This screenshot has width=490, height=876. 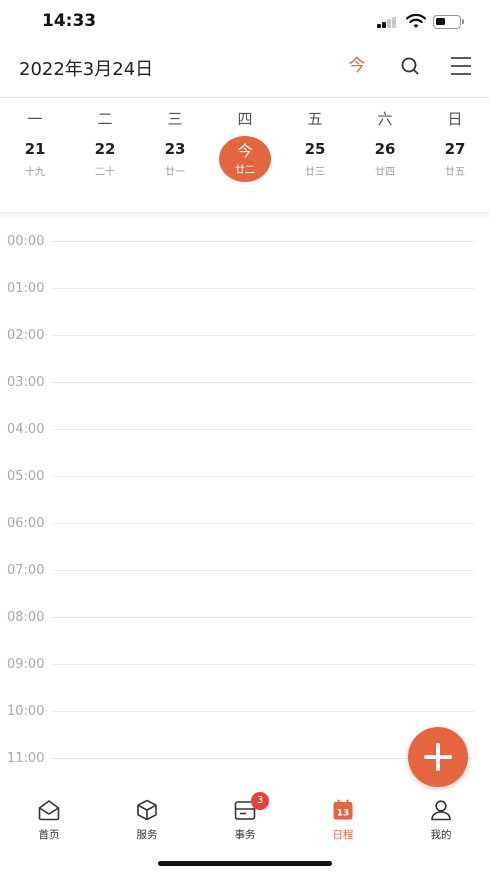 What do you see at coordinates (26, 288) in the screenshot?
I see `hour-label: 01:00` at bounding box center [26, 288].